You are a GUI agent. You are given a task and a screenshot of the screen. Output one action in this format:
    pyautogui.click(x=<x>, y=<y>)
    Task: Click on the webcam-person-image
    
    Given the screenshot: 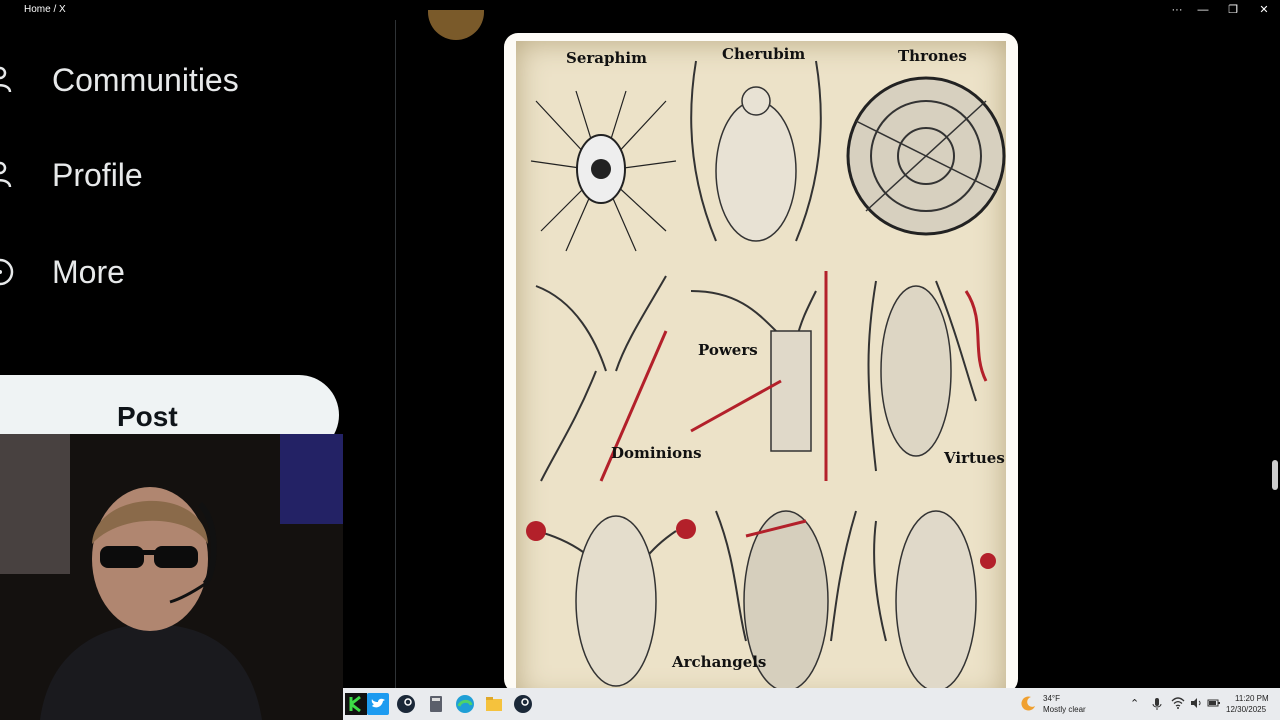 What is the action you would take?
    pyautogui.click(x=171, y=577)
    